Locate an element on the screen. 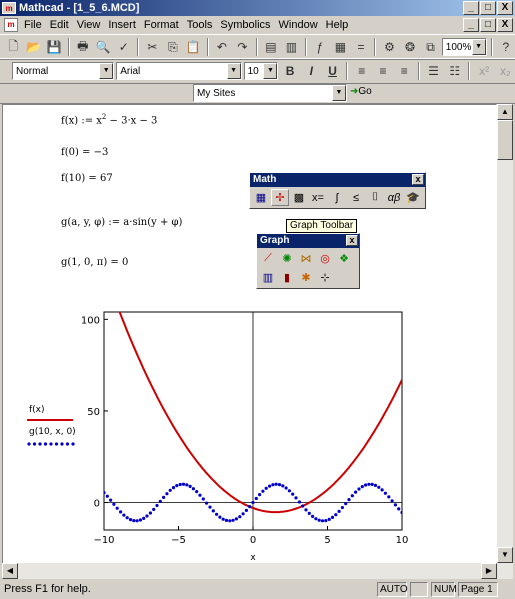  doc-minimize-button: _ is located at coordinates (471, 25).